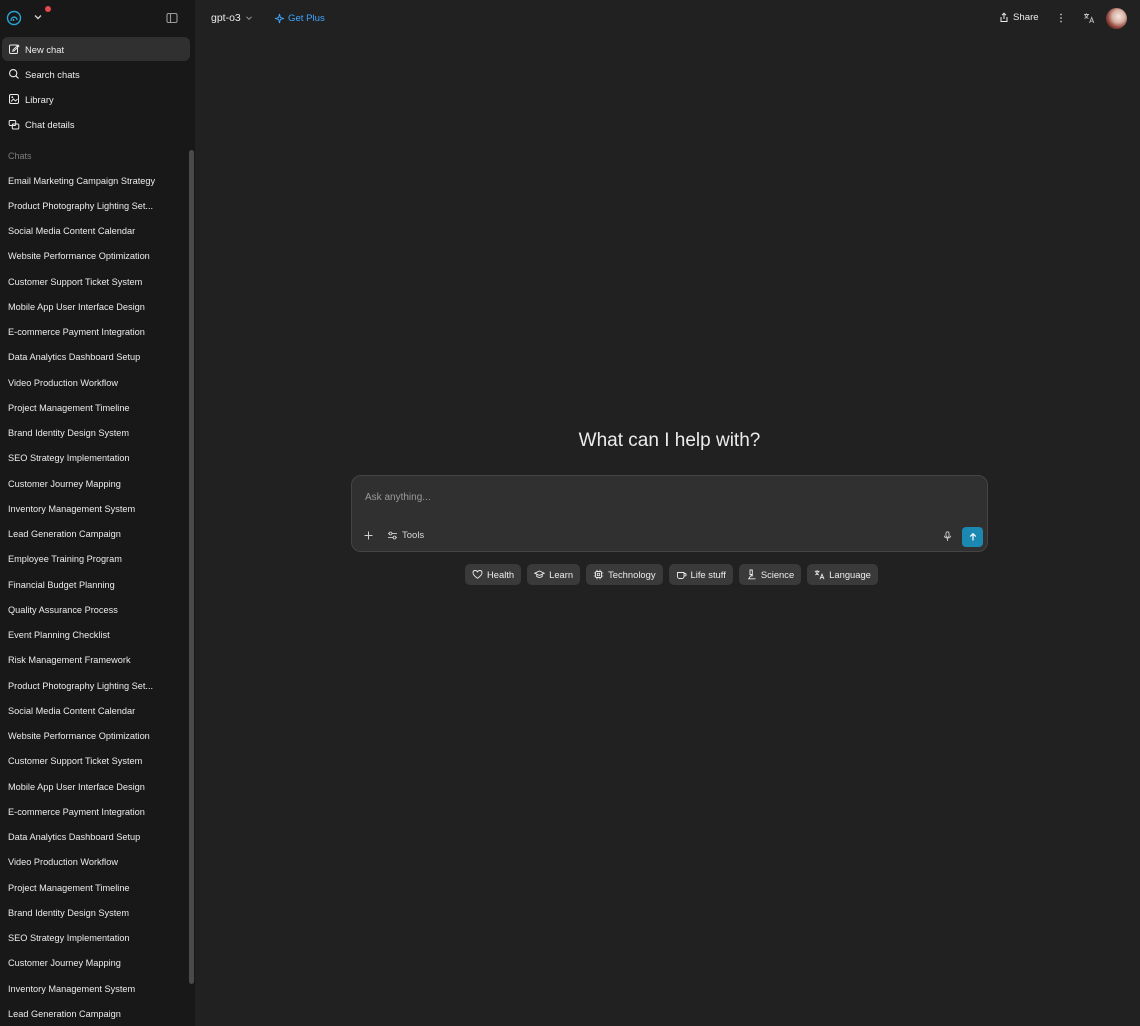 The width and height of the screenshot is (1140, 1026). Describe the element at coordinates (392, 535) in the screenshot. I see `sliders-icon` at that location.